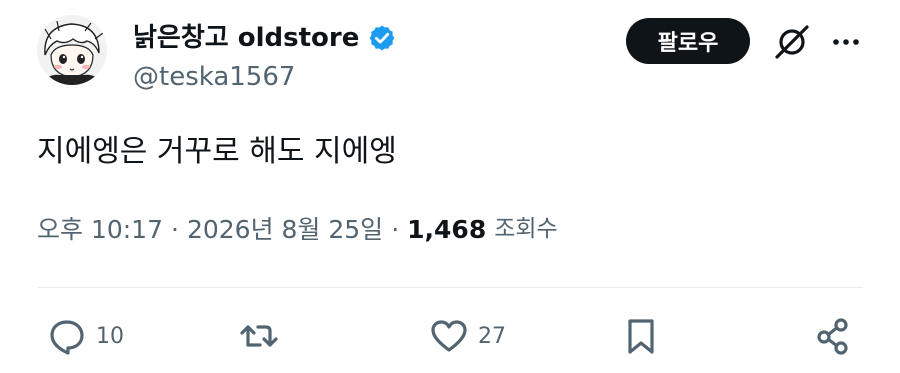 The height and width of the screenshot is (373, 900). Describe the element at coordinates (214, 77) in the screenshot. I see `author-handle: @teska1567` at that location.